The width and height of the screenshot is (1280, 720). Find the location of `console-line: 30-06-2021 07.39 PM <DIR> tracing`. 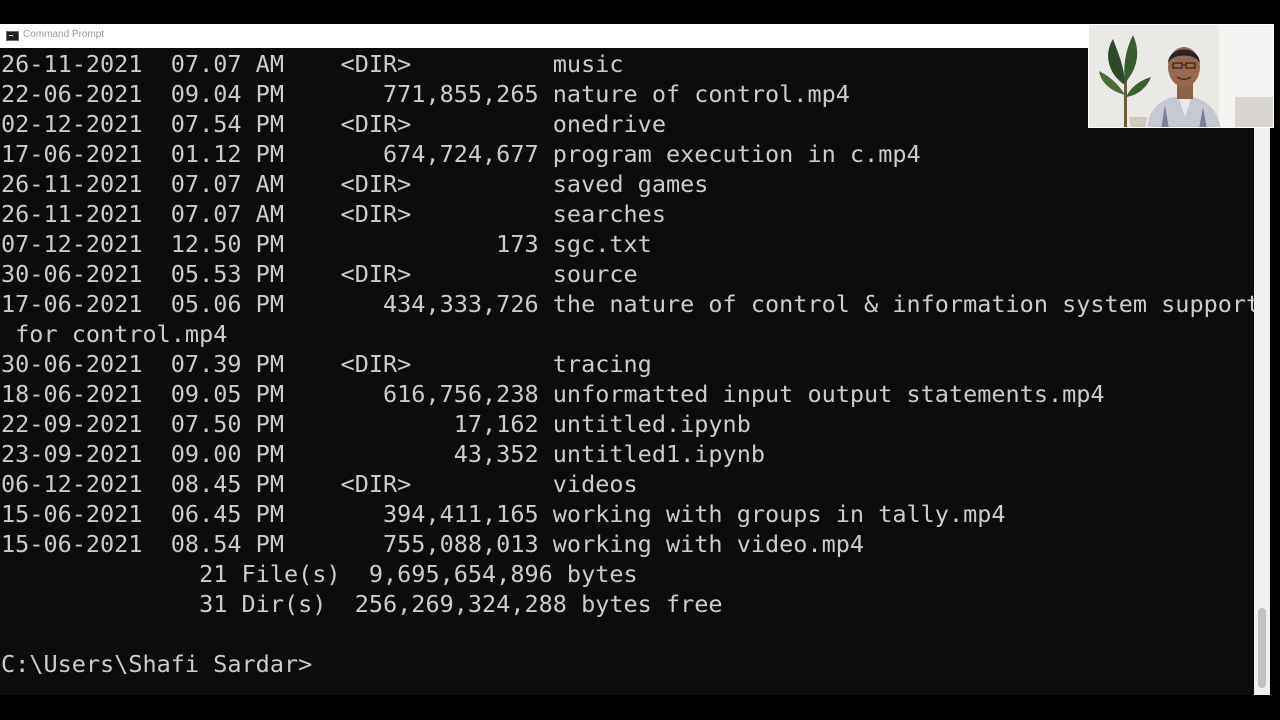

console-line: 30-06-2021 07.39 PM <DIR> tracing is located at coordinates (326, 364).